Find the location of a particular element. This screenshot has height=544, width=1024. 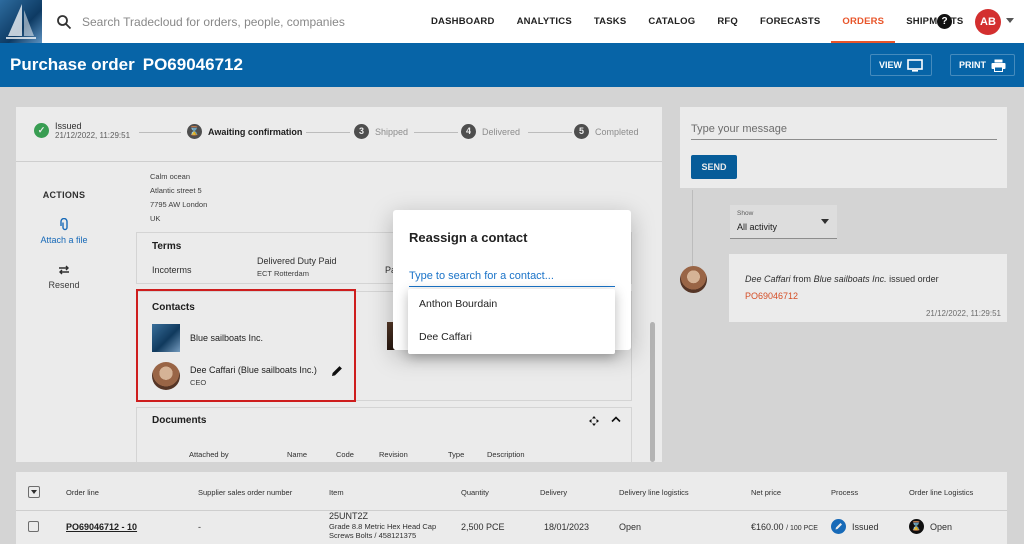

tradecloud-logo is located at coordinates (21, 21).